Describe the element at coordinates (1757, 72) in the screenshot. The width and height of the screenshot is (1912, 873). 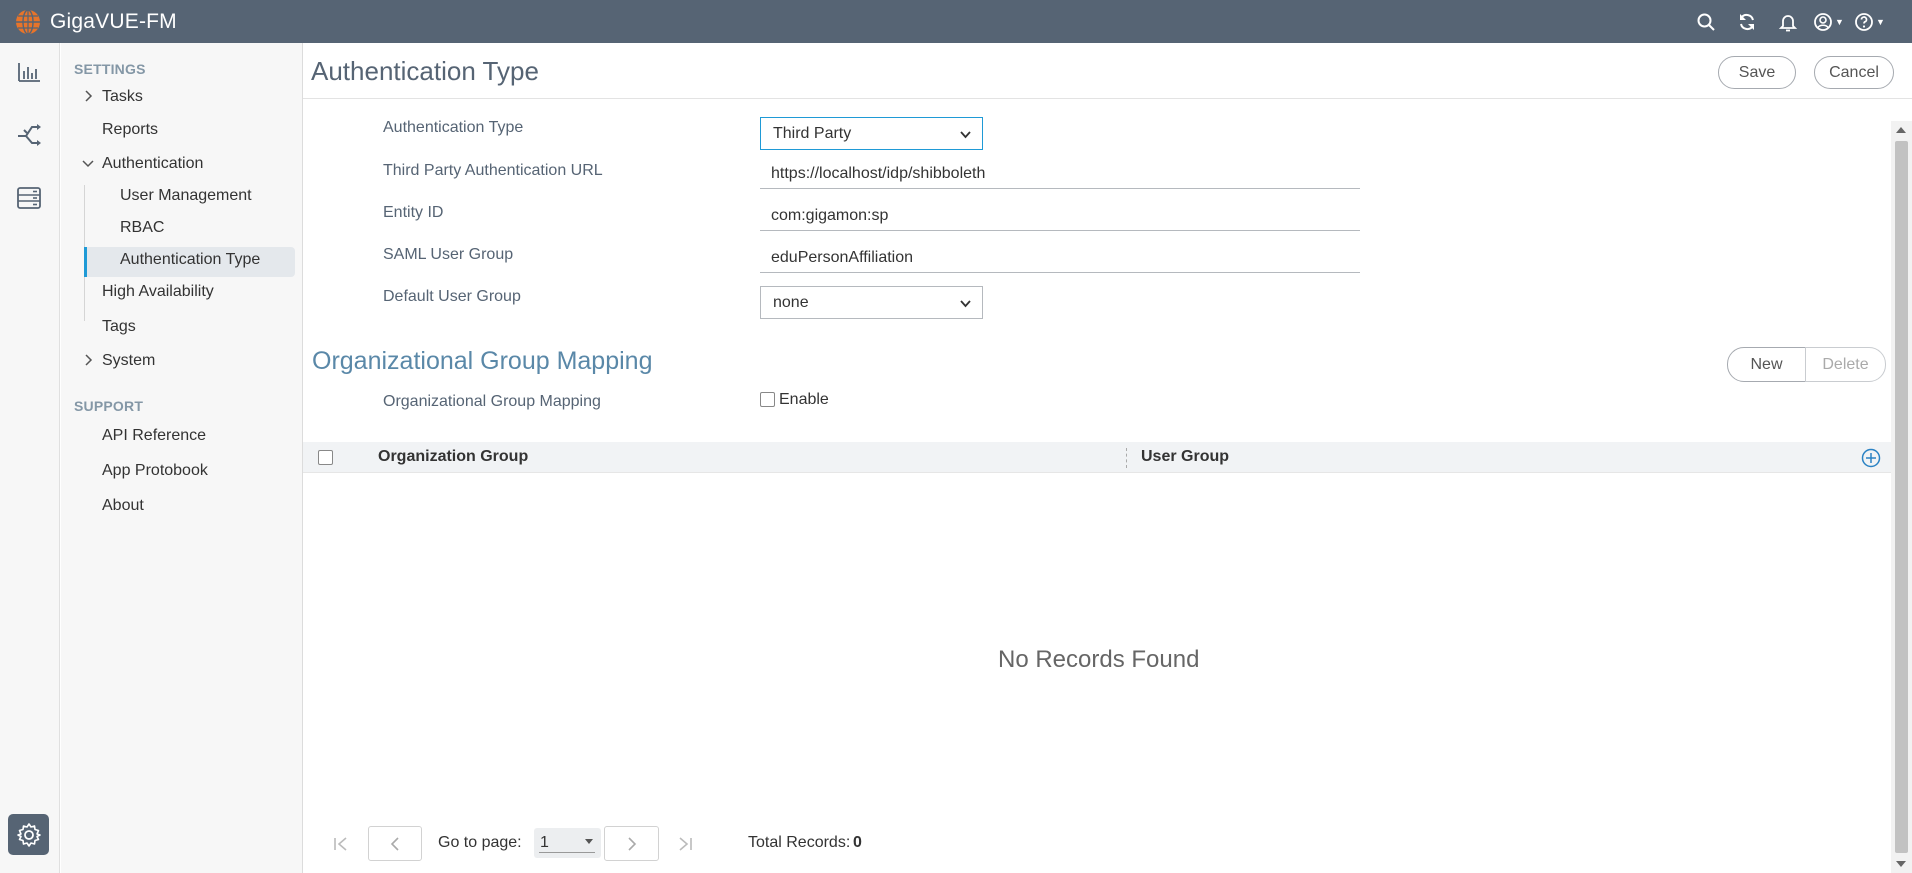
I see `save-button: Save` at that location.